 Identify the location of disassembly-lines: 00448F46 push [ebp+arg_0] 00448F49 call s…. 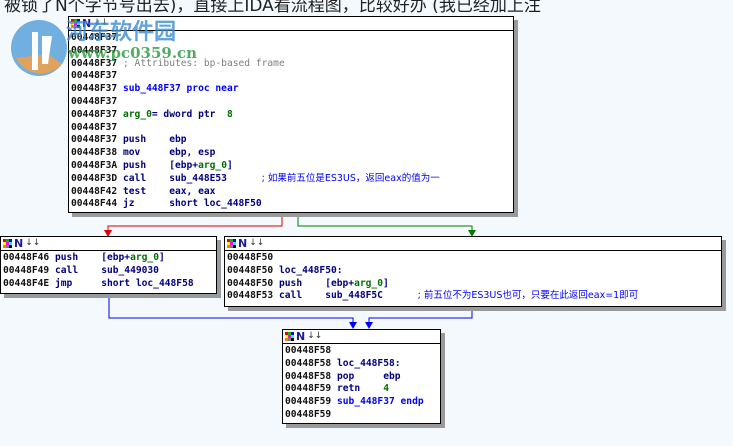
(108, 271).